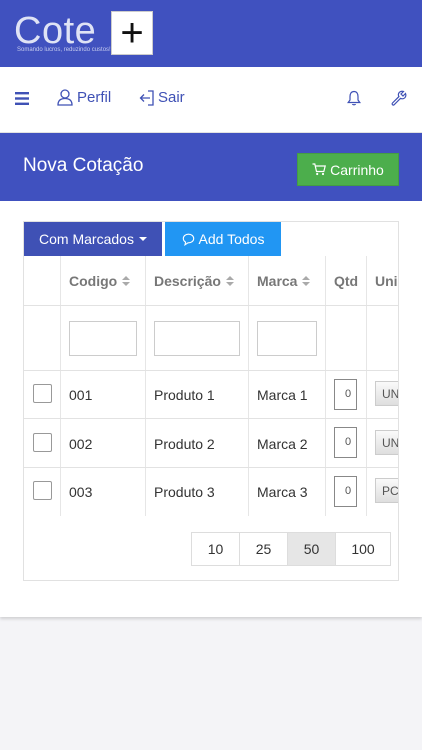  I want to click on cell-descricao: Produto 1, so click(184, 395).